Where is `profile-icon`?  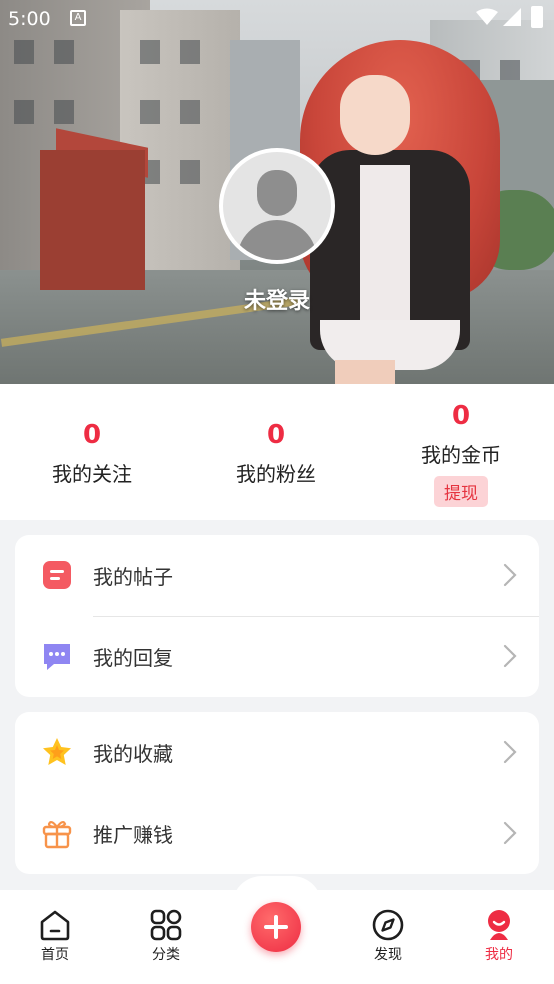 profile-icon is located at coordinates (499, 925).